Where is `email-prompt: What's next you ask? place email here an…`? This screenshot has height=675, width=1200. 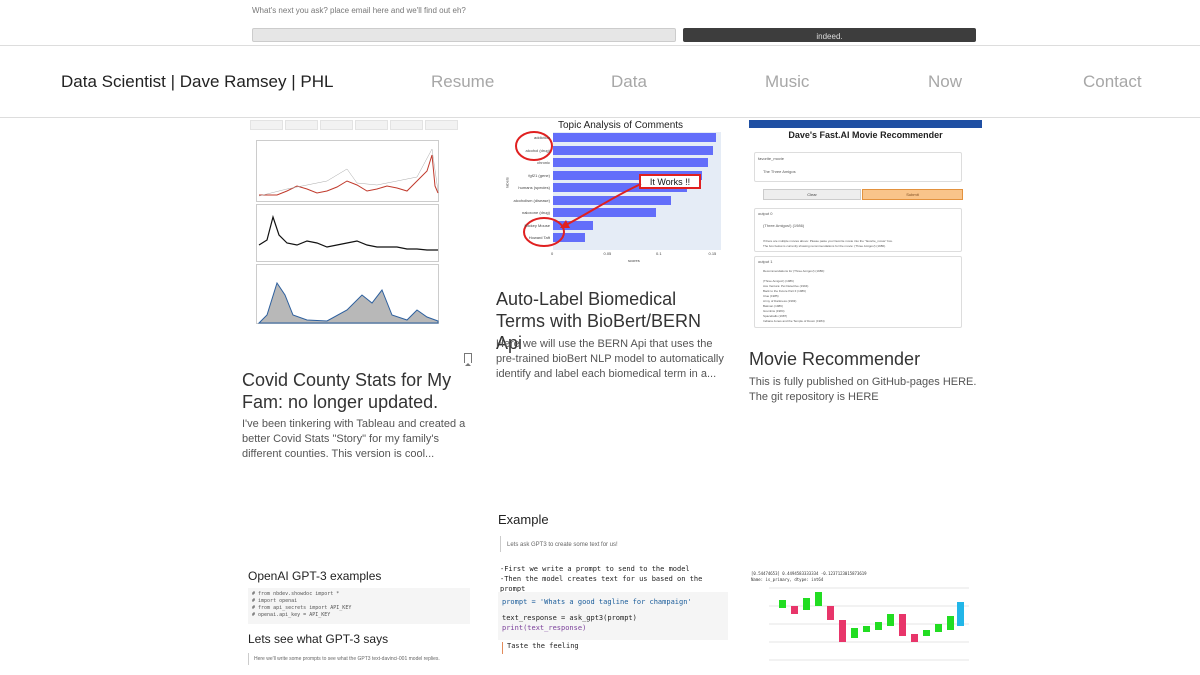 email-prompt: What's next you ask? place email here an… is located at coordinates (359, 10).